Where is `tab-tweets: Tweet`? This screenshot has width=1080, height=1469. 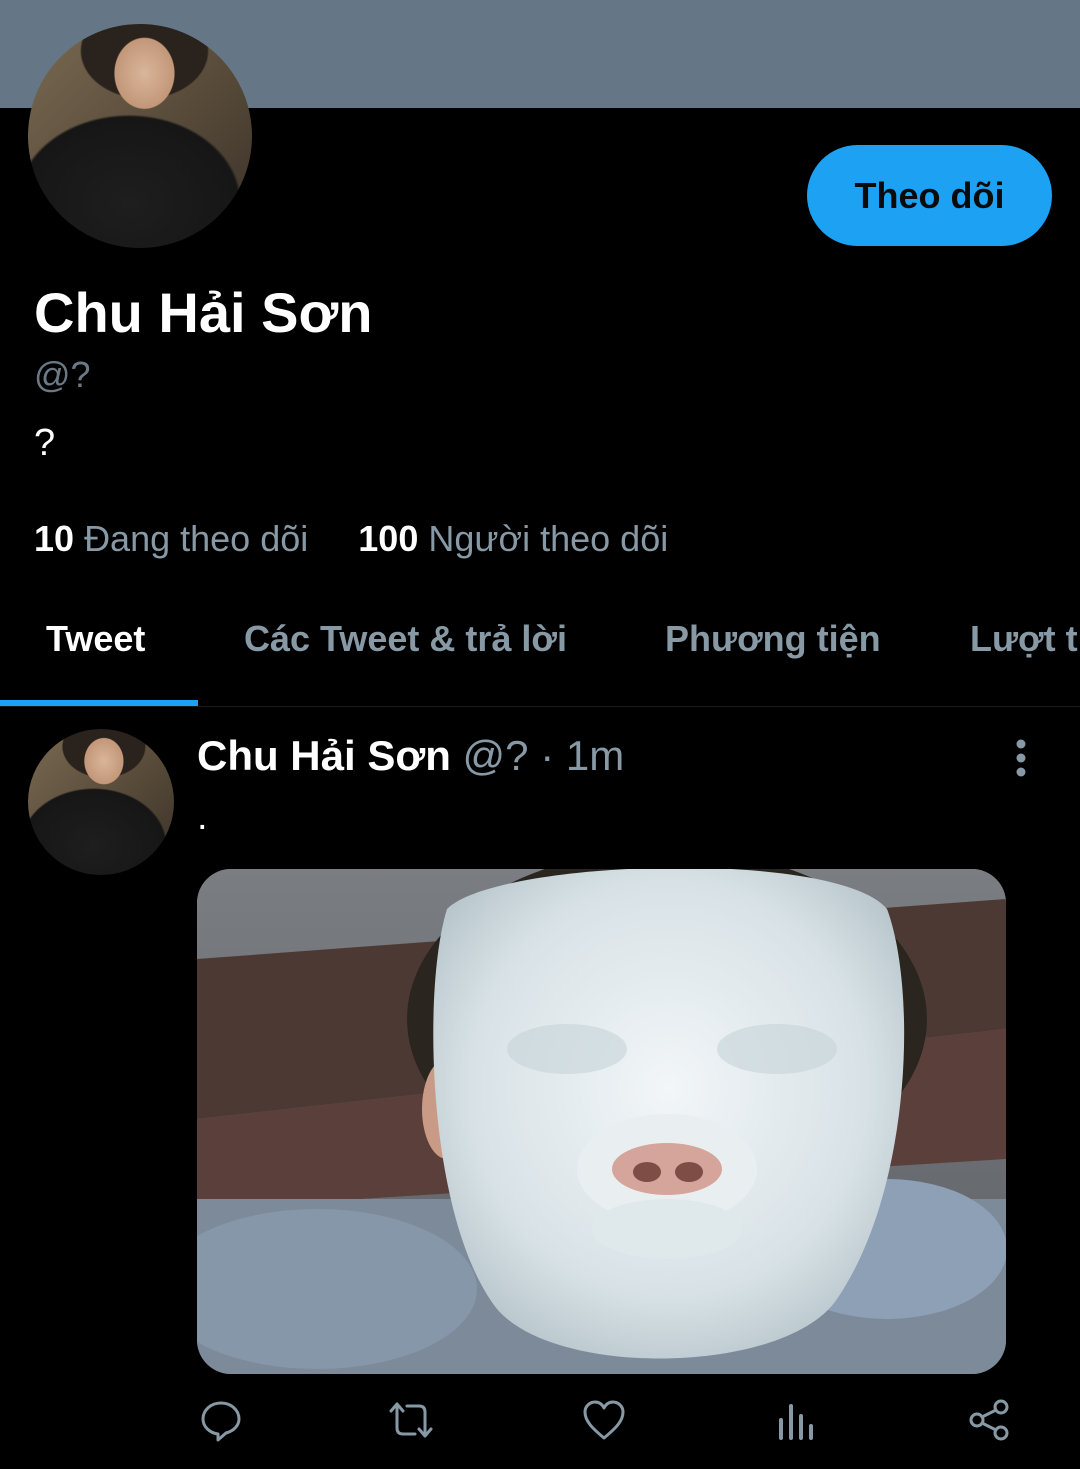 tab-tweets: Tweet is located at coordinates (95, 639).